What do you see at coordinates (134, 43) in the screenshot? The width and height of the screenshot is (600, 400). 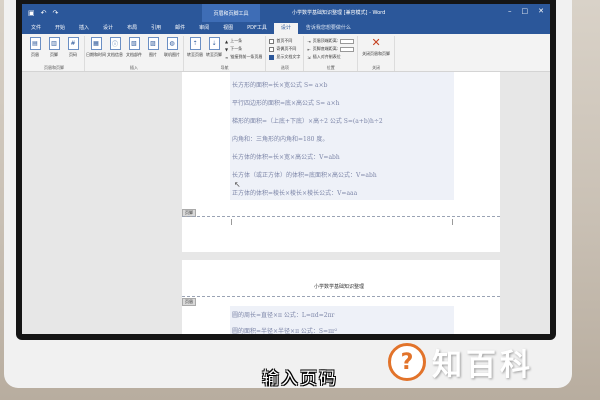 I see `quick-parts-icon: ▧` at bounding box center [134, 43].